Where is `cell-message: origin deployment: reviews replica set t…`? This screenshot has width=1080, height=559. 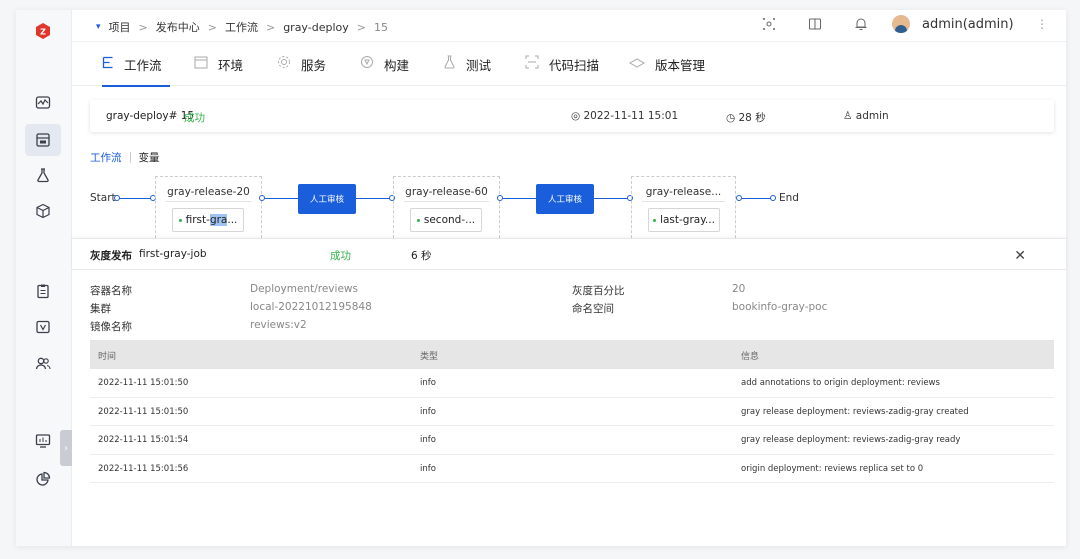 cell-message: origin deployment: reviews replica set t… is located at coordinates (832, 468).